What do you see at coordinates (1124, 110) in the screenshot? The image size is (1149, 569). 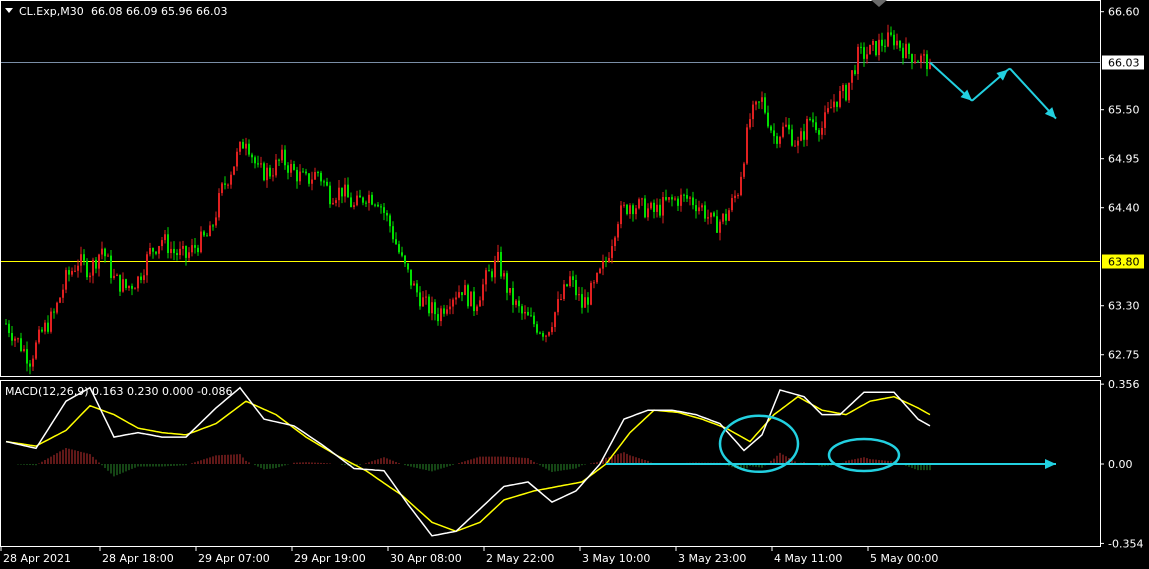 I see `price-tick-label: 65.50` at bounding box center [1124, 110].